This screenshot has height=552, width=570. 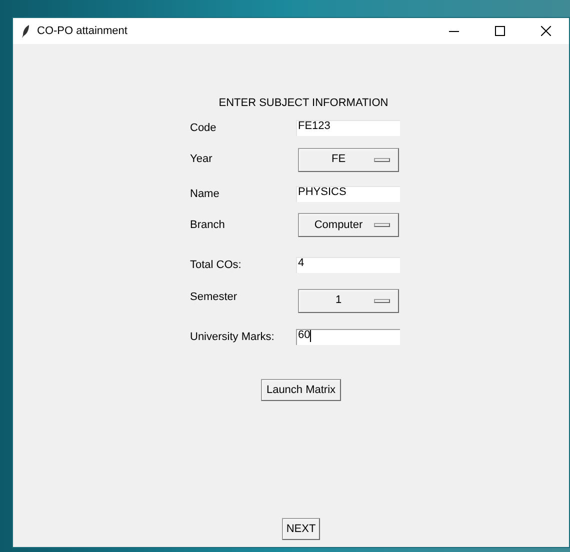 I want to click on form-heading: ENTER SUBJECT INFORMATION, so click(x=303, y=103).